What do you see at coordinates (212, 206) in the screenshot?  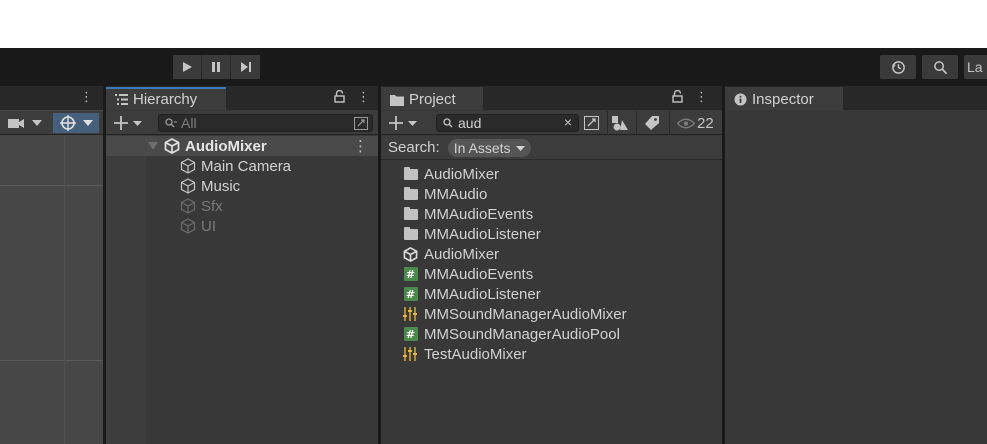 I see `hierarchy-item-label: Sfx` at bounding box center [212, 206].